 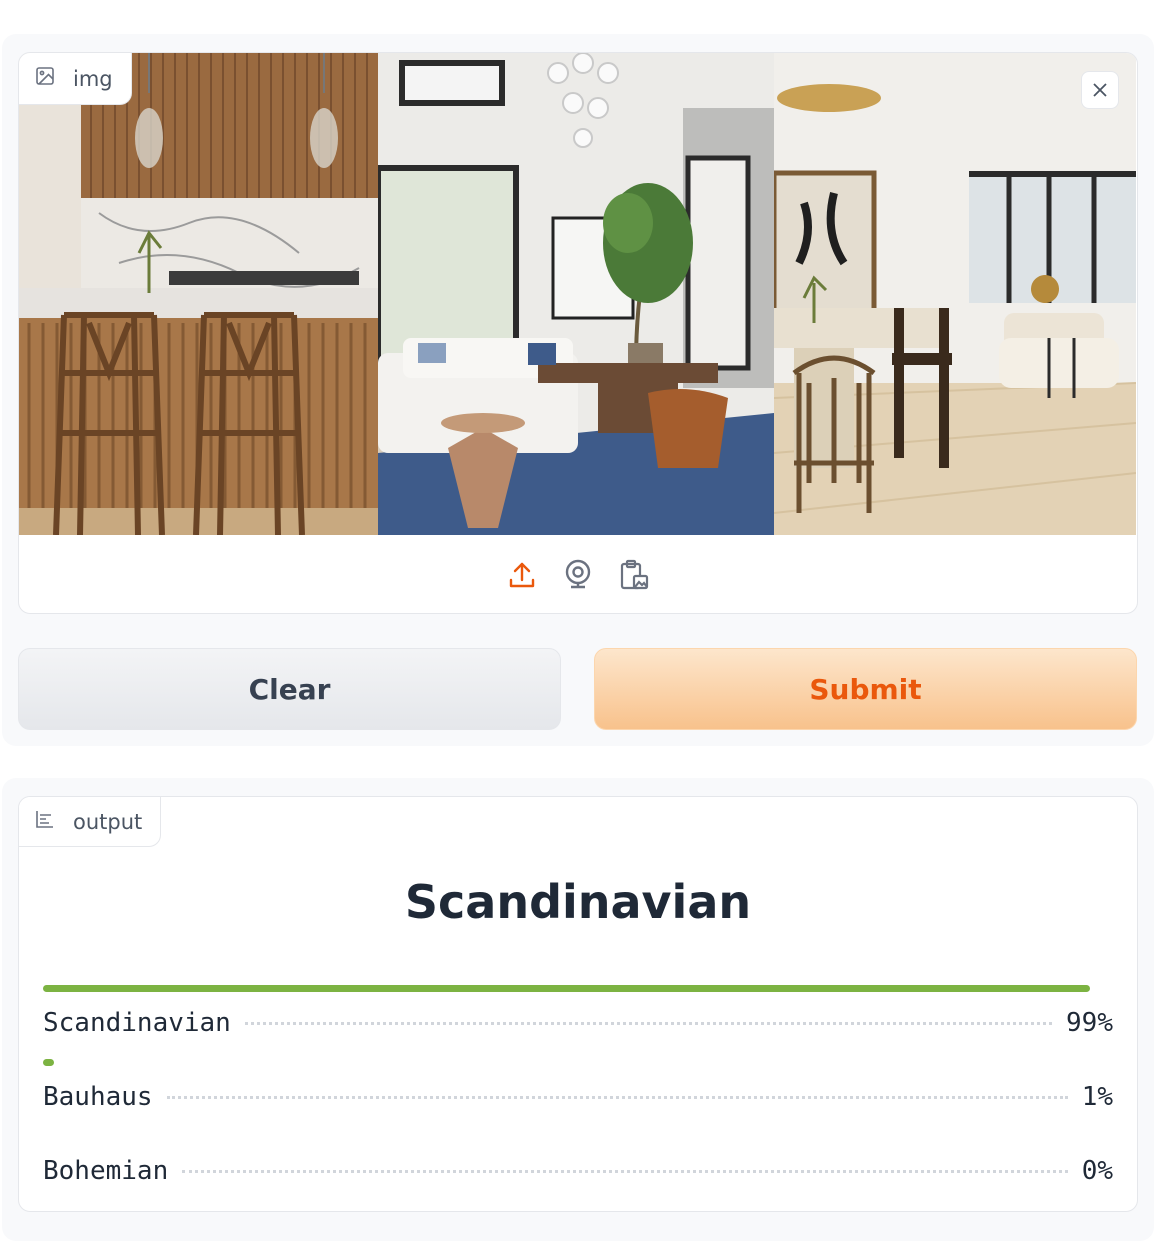 What do you see at coordinates (955, 294) in the screenshot?
I see `dining-room-photo` at bounding box center [955, 294].